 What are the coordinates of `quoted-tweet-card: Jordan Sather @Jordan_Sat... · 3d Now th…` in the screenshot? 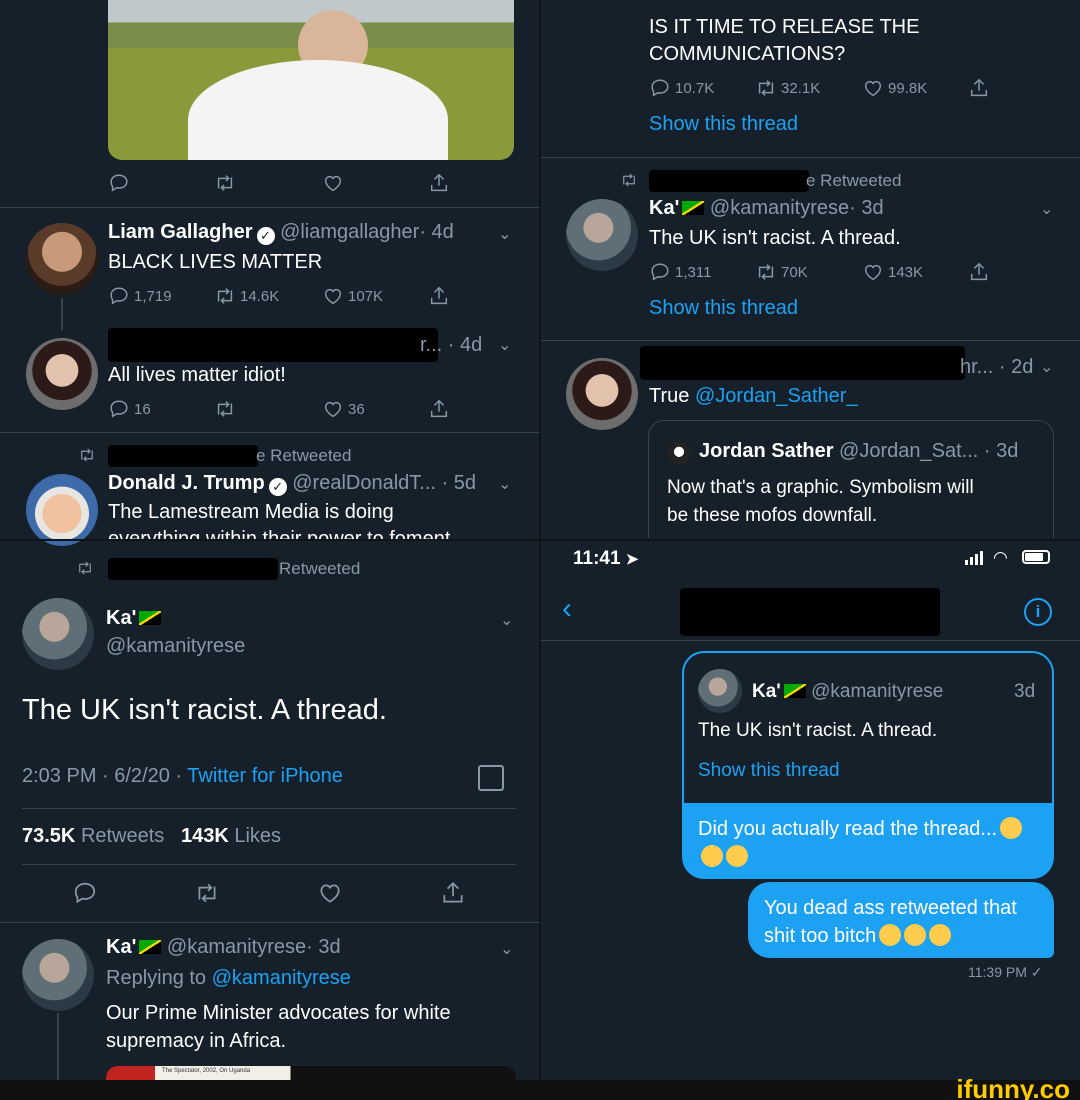 It's located at (851, 479).